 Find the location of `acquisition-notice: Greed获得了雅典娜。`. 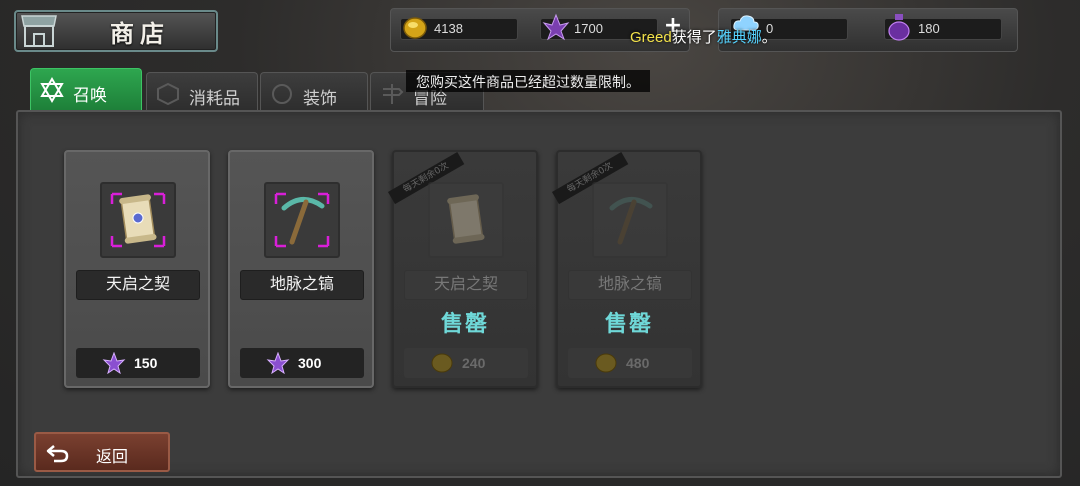

acquisition-notice: Greed获得了雅典娜。 is located at coordinates (703, 36).